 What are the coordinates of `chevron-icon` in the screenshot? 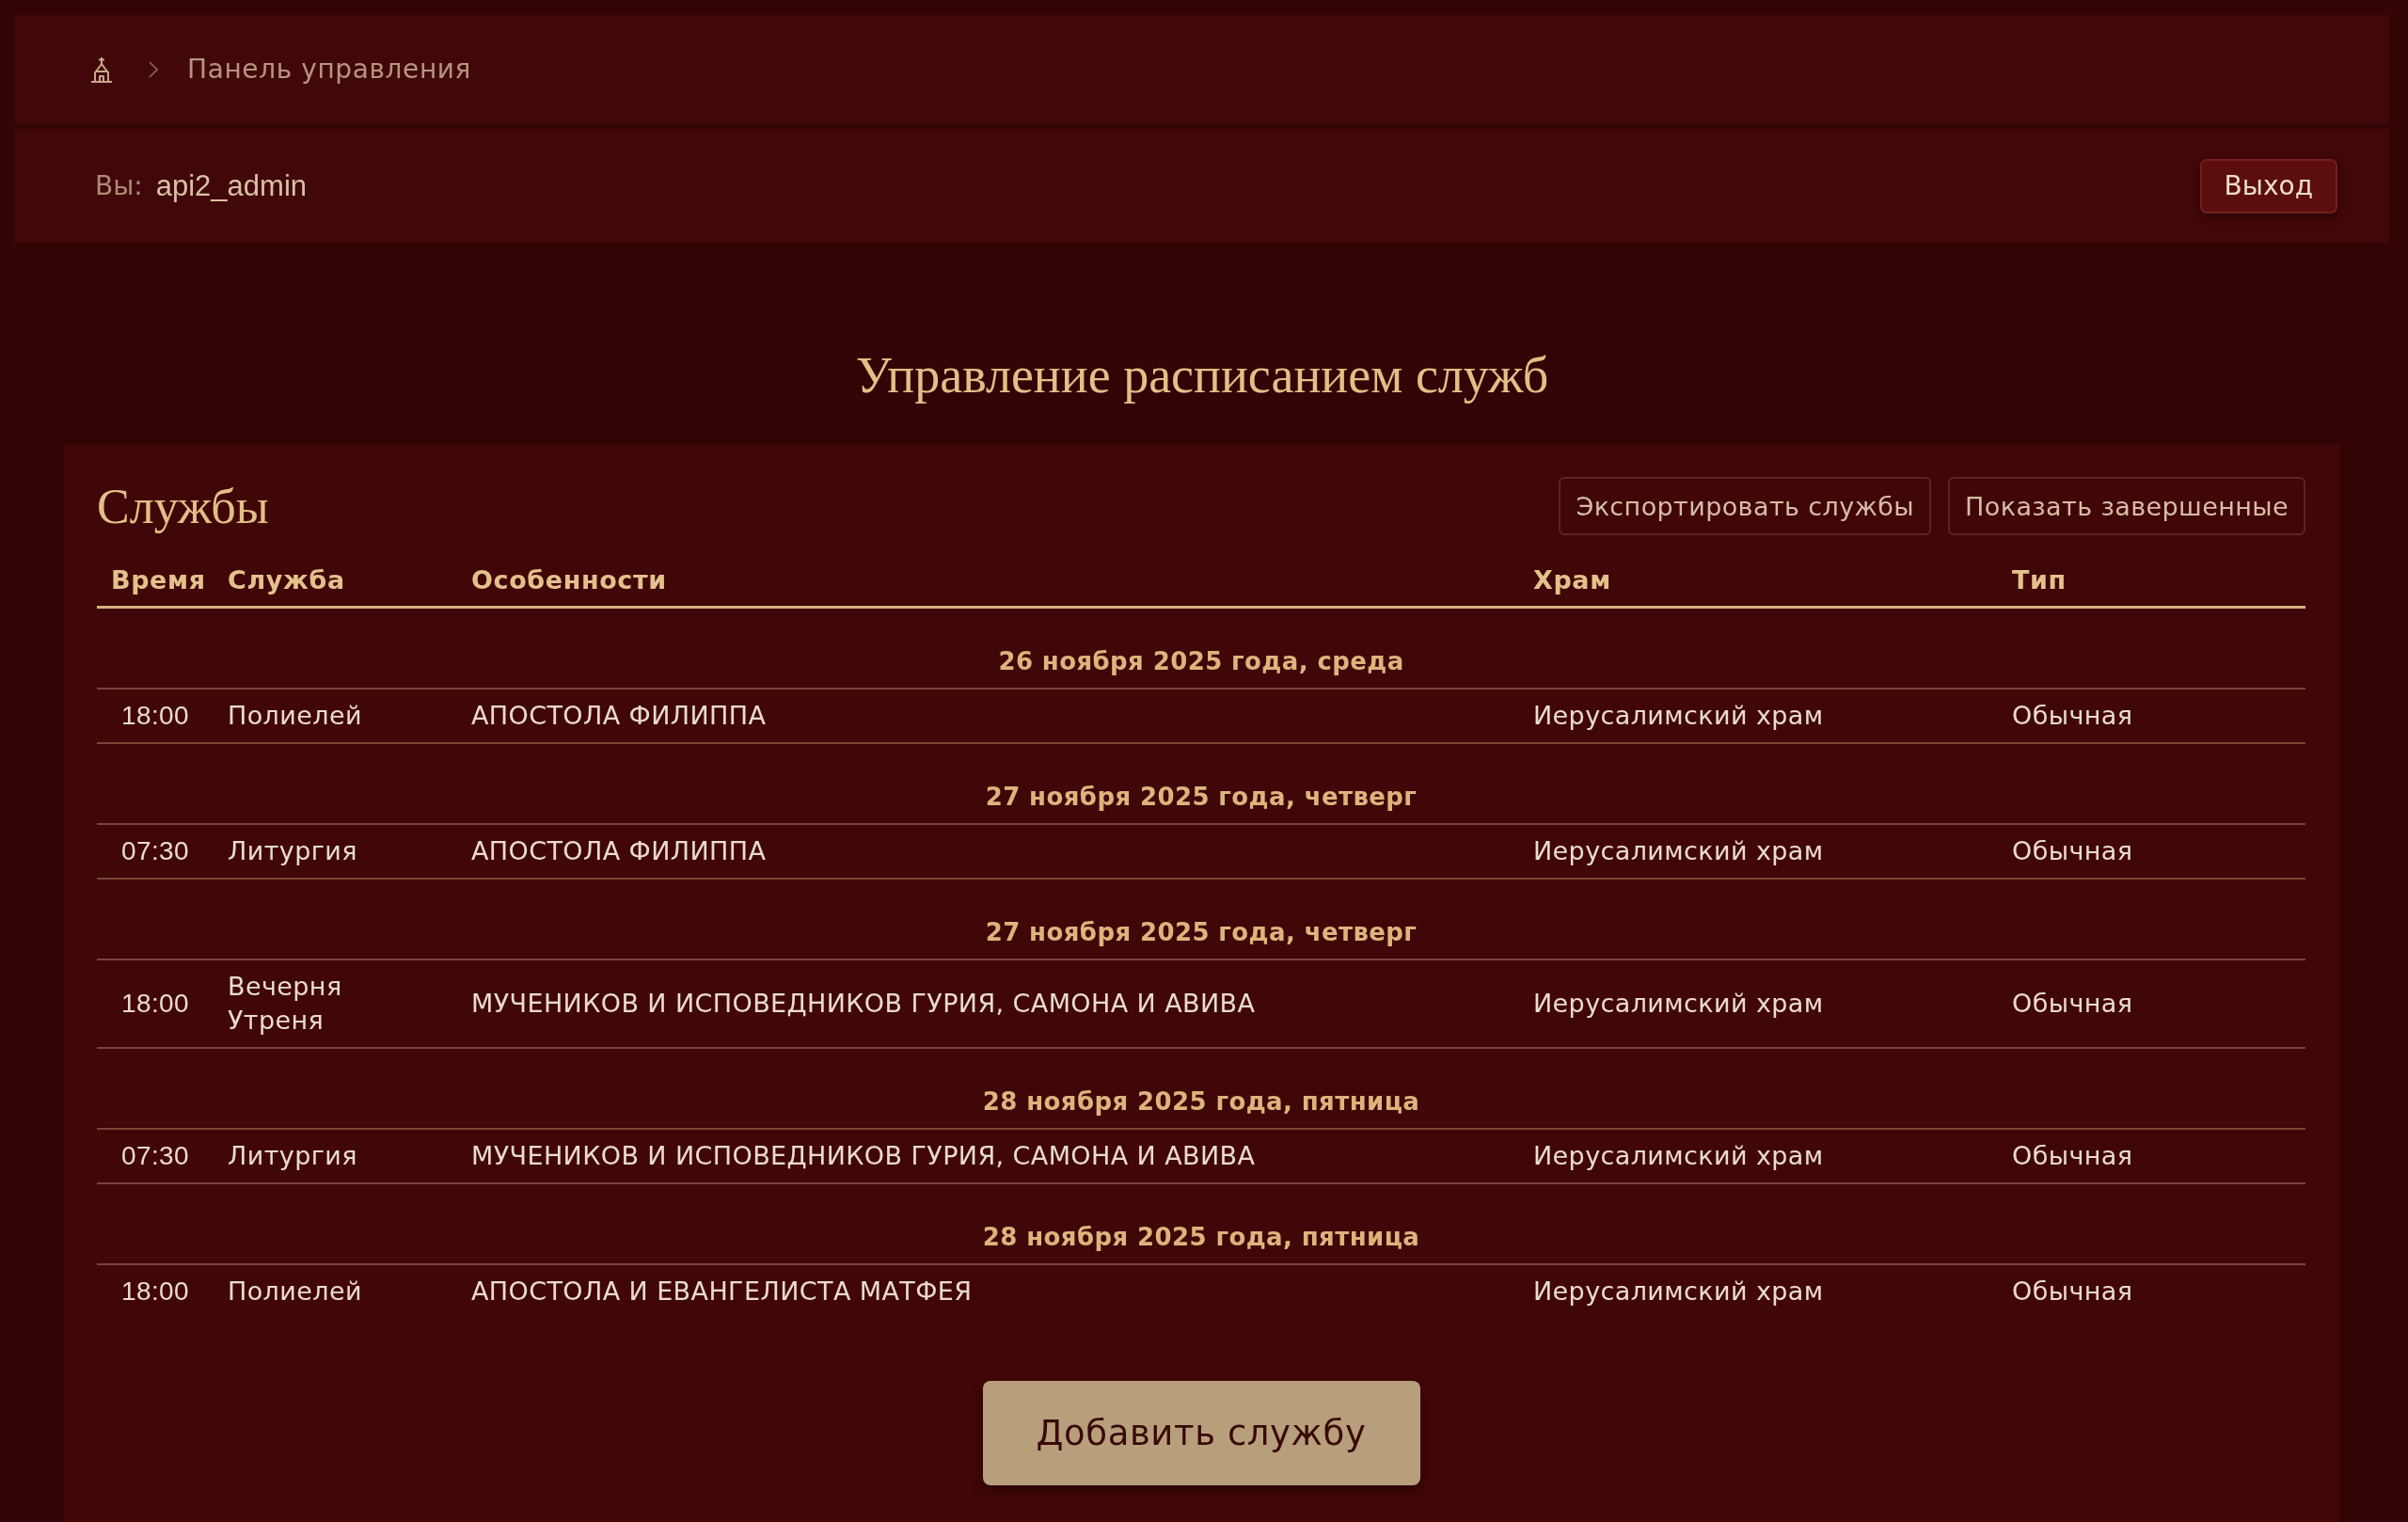 It's located at (154, 69).